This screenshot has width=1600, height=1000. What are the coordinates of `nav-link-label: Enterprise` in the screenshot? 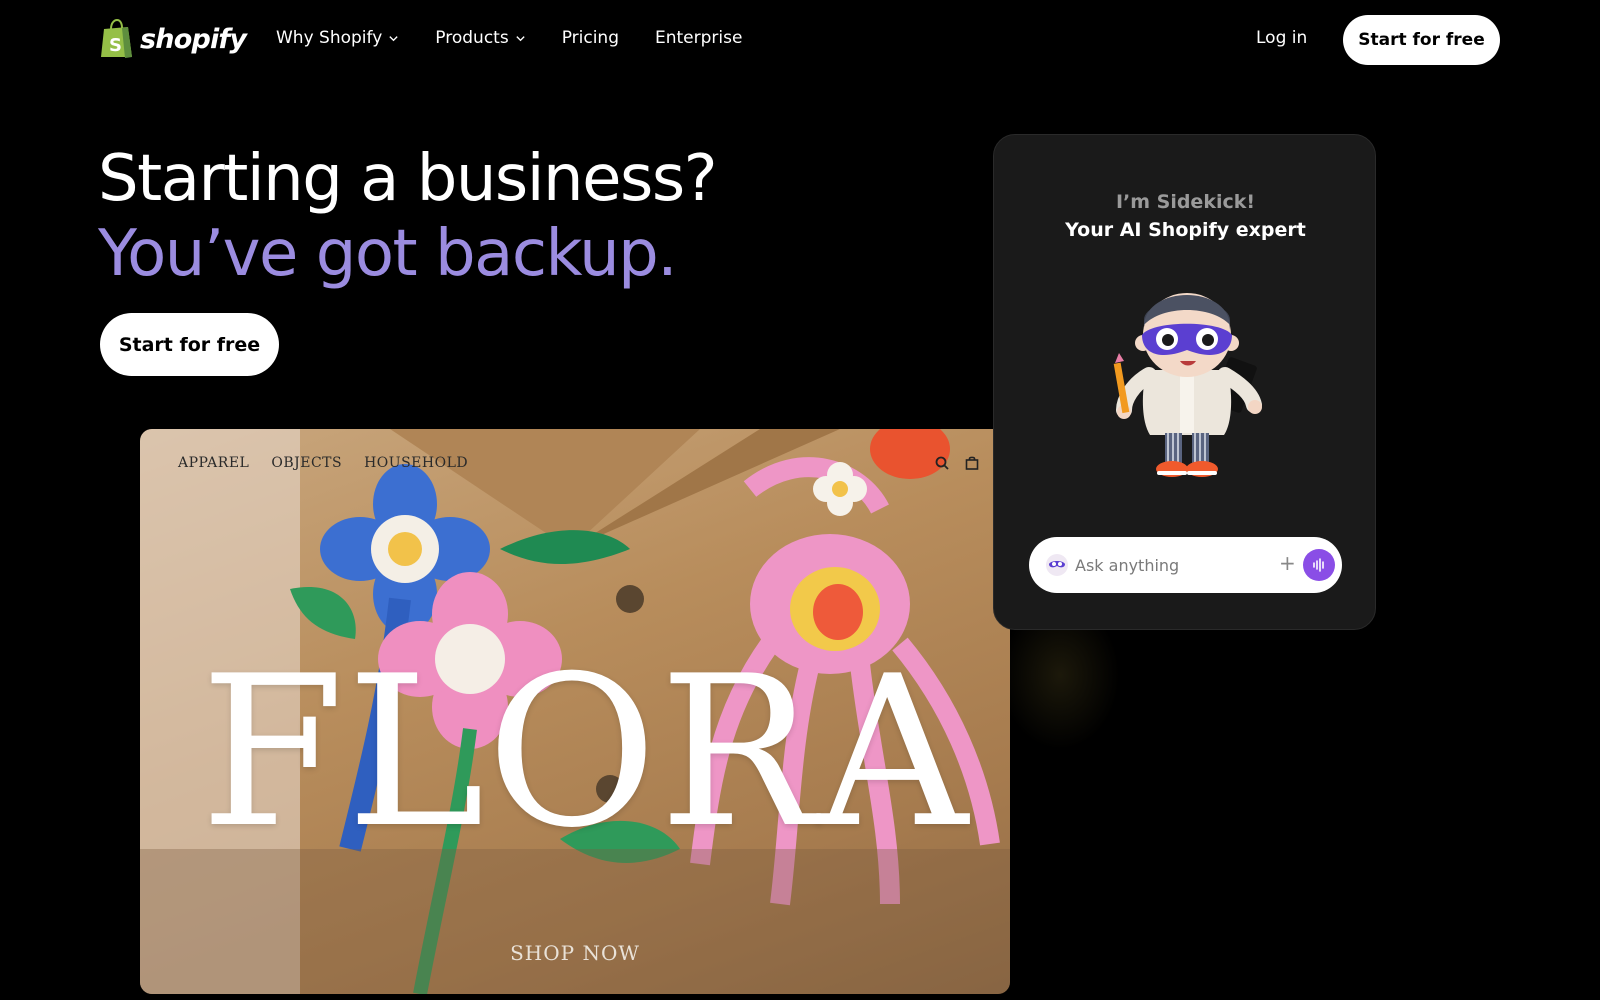 It's located at (699, 38).